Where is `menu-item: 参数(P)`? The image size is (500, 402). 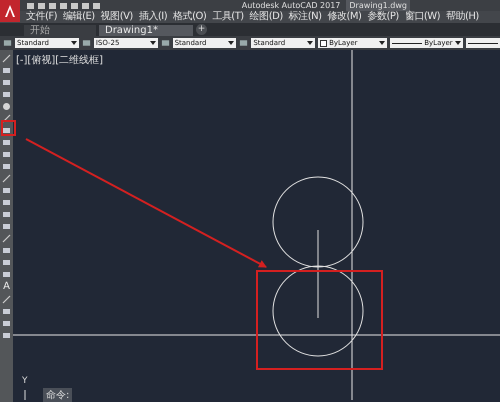
menu-item: 参数(P) is located at coordinates (383, 17).